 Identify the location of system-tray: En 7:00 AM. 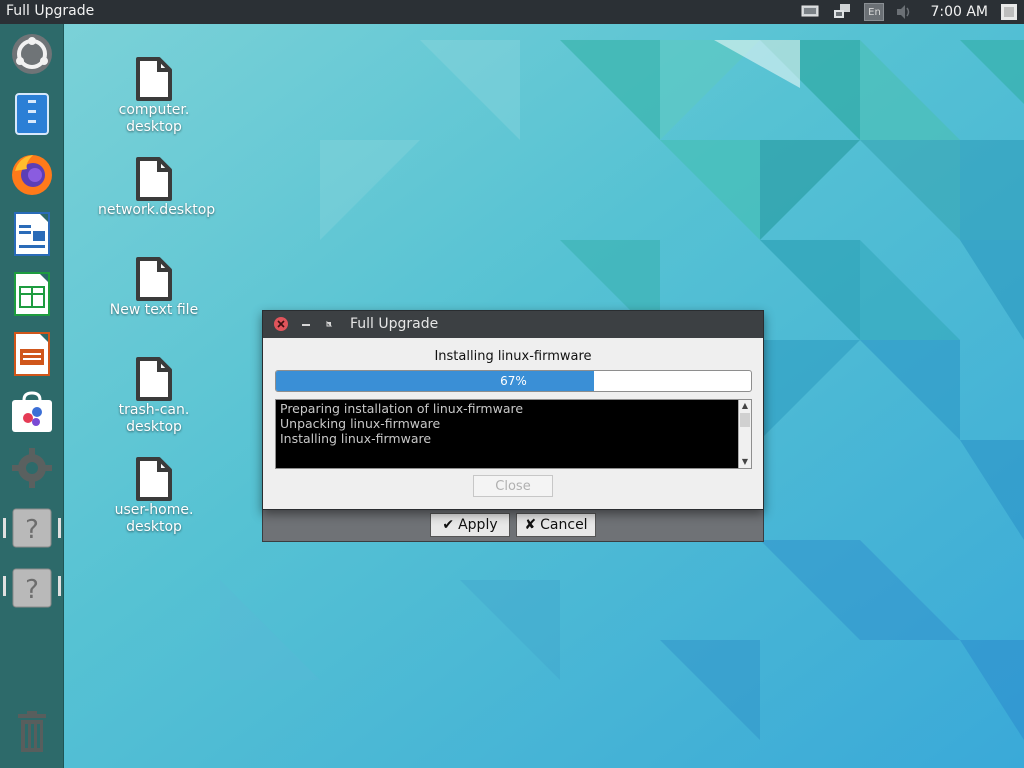
(912, 12).